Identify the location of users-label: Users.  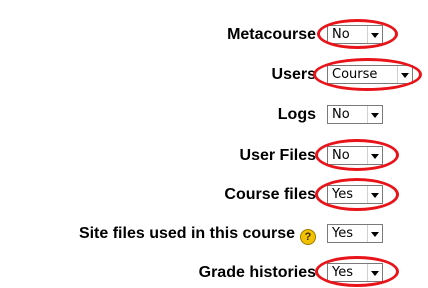
(293, 74).